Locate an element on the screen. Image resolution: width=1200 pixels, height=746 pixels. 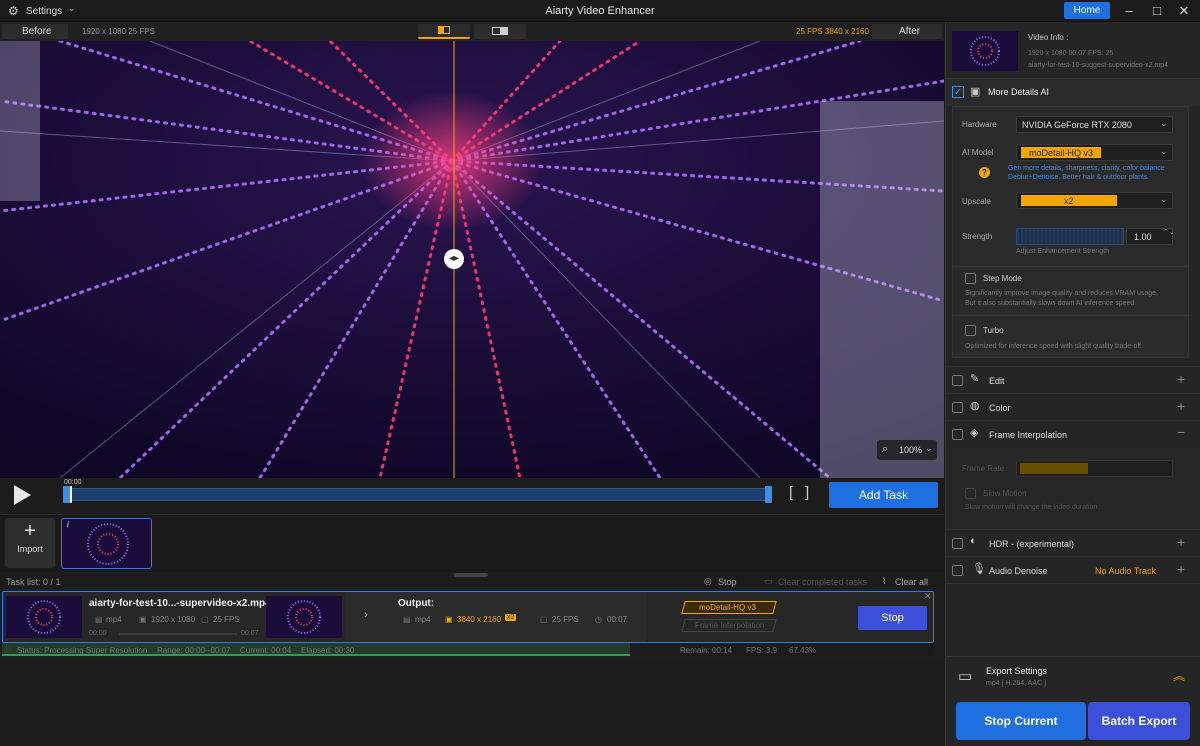
task-time-start: 00:00 is located at coordinates (98, 633).